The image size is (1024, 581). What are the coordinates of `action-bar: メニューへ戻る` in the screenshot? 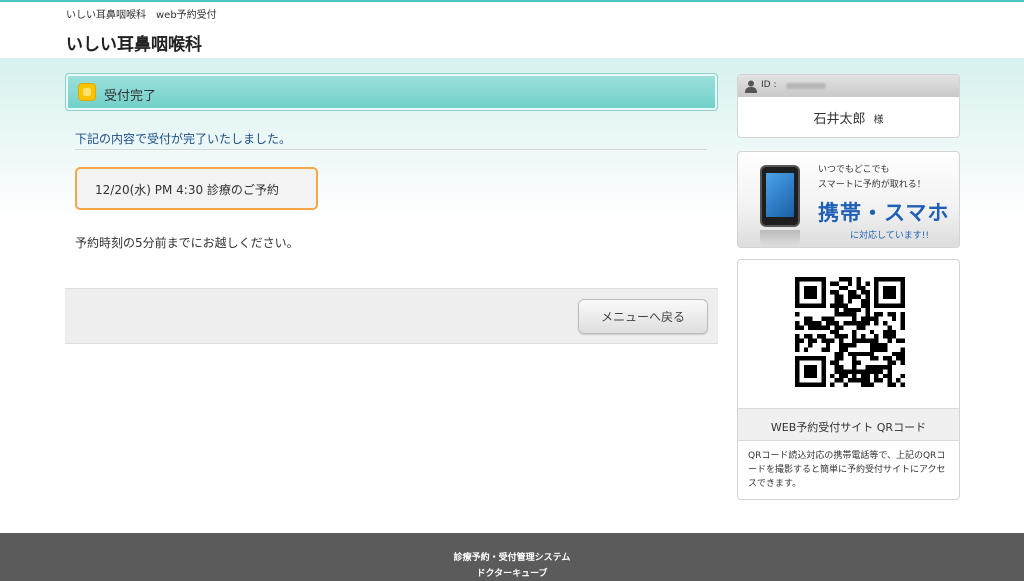 It's located at (391, 316).